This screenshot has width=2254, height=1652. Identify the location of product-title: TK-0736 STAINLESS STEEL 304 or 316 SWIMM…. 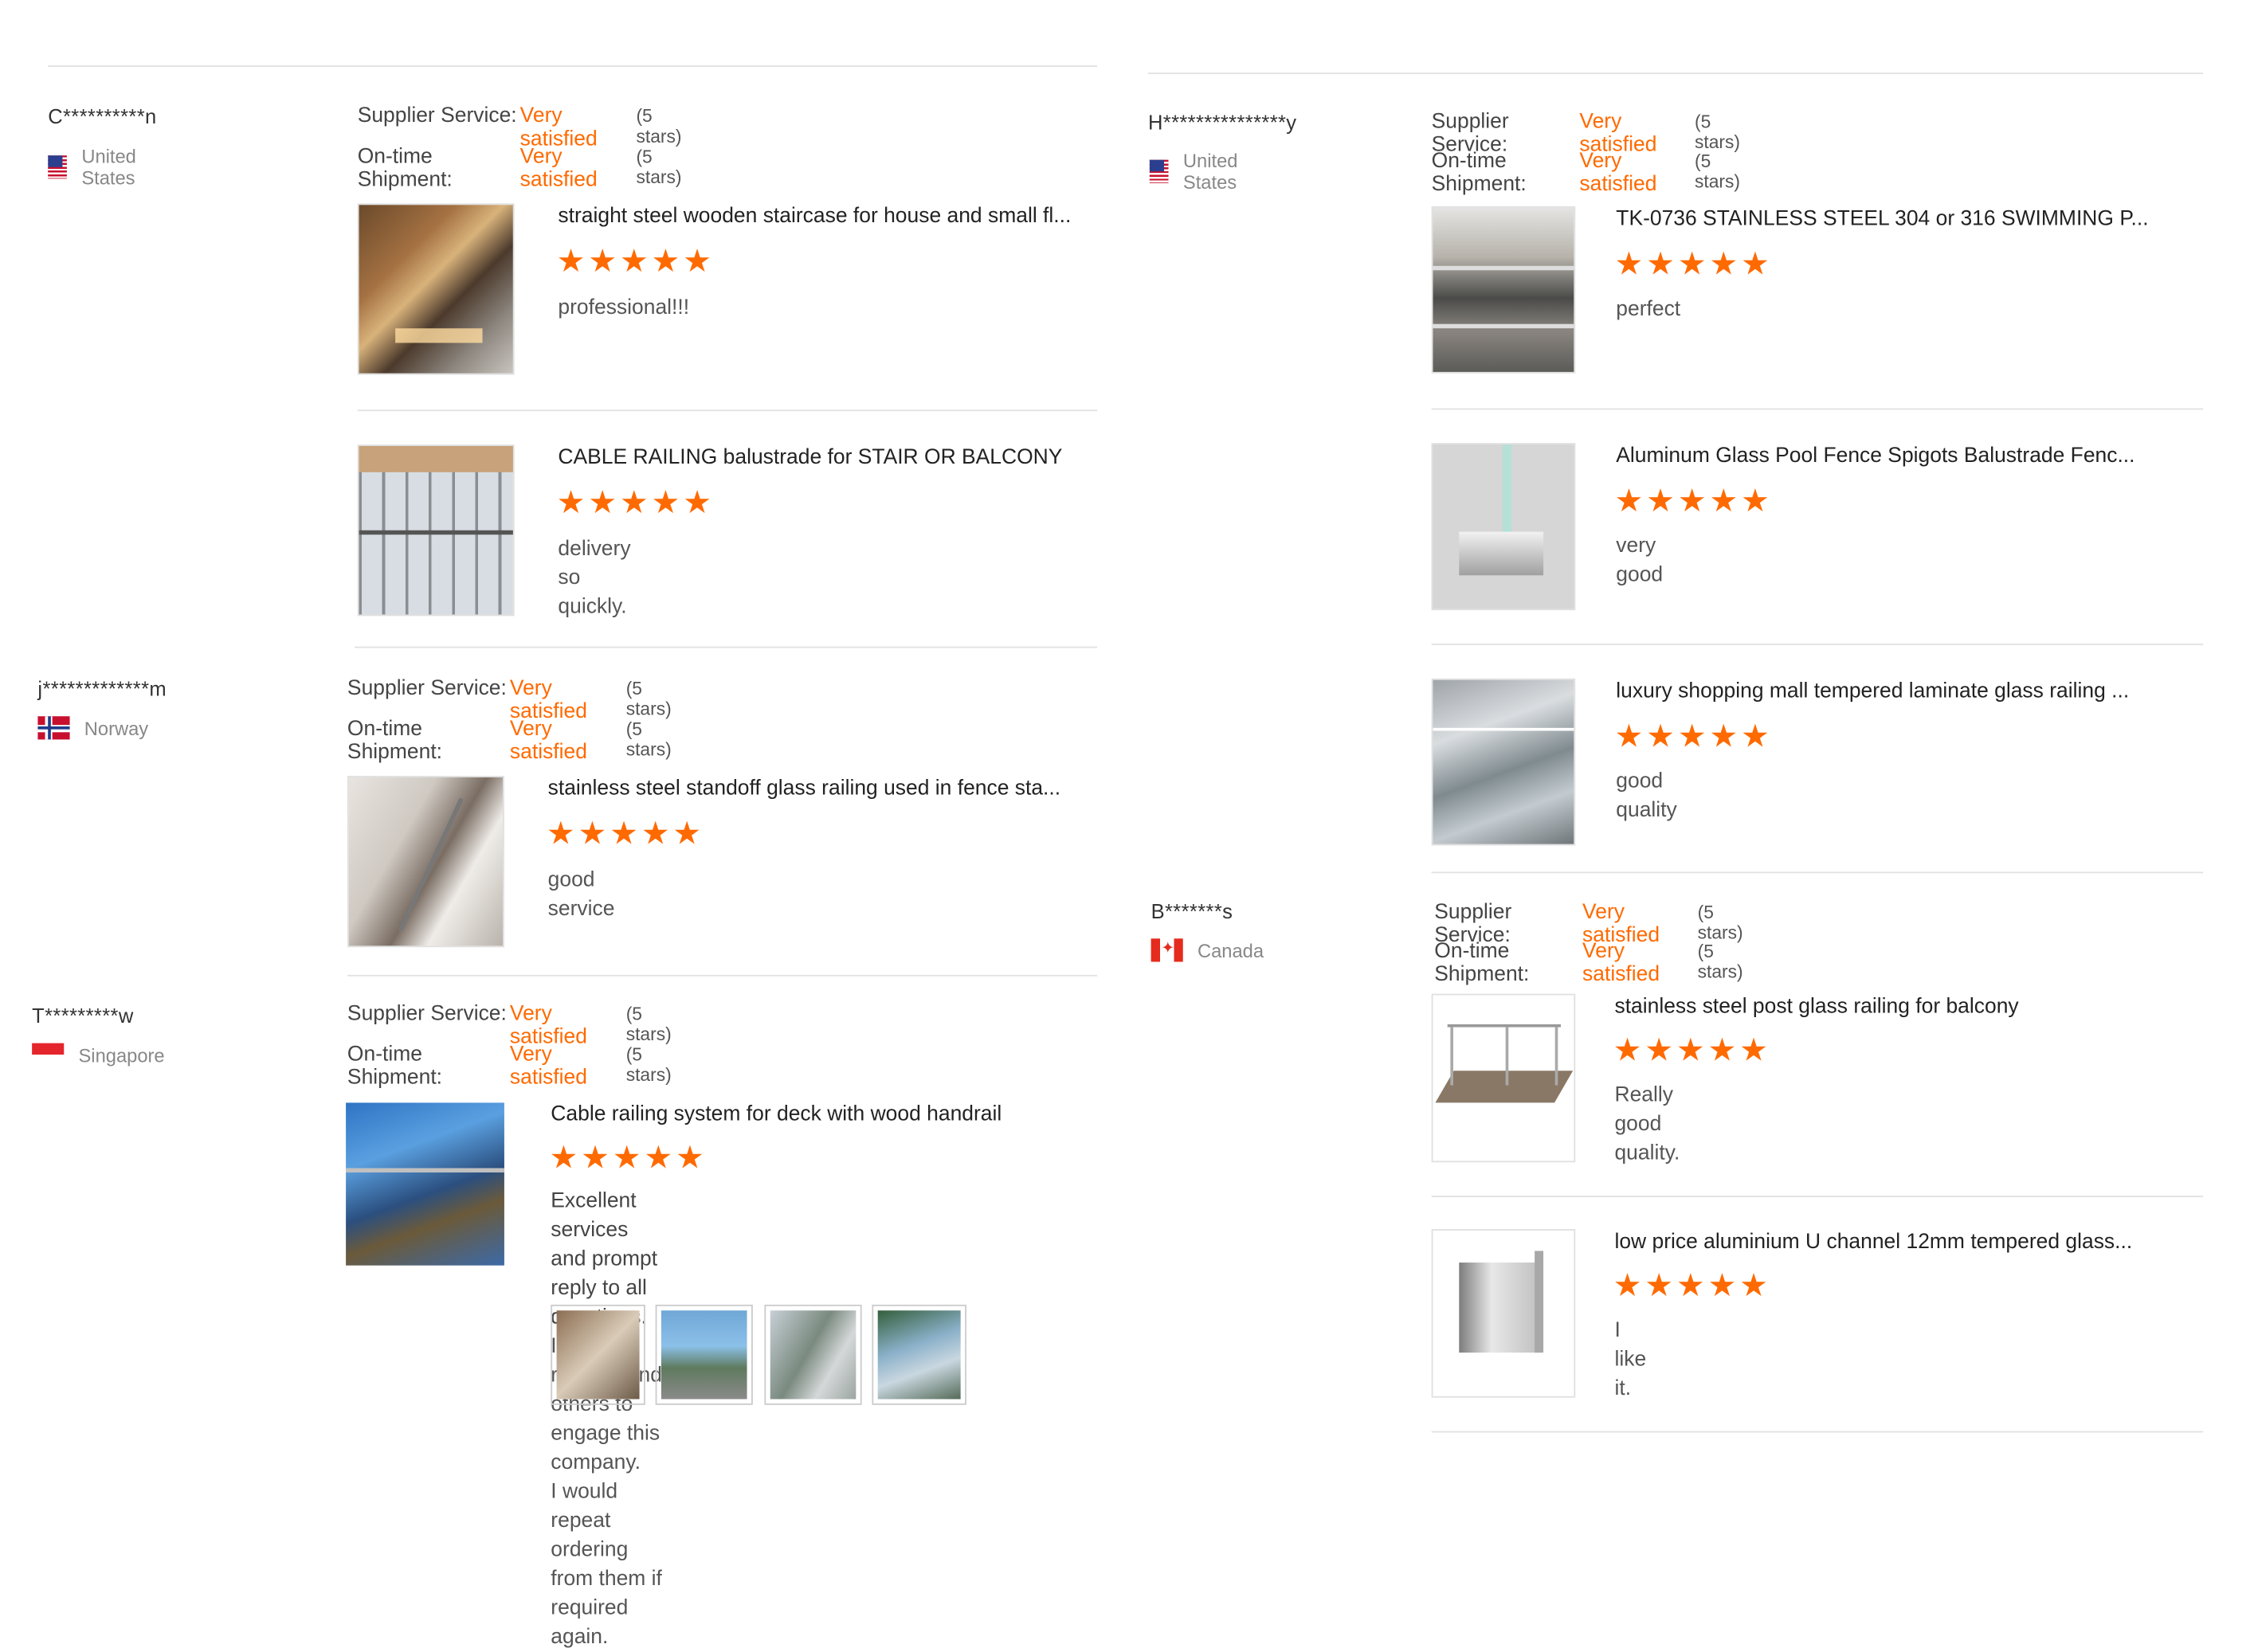
(1882, 220).